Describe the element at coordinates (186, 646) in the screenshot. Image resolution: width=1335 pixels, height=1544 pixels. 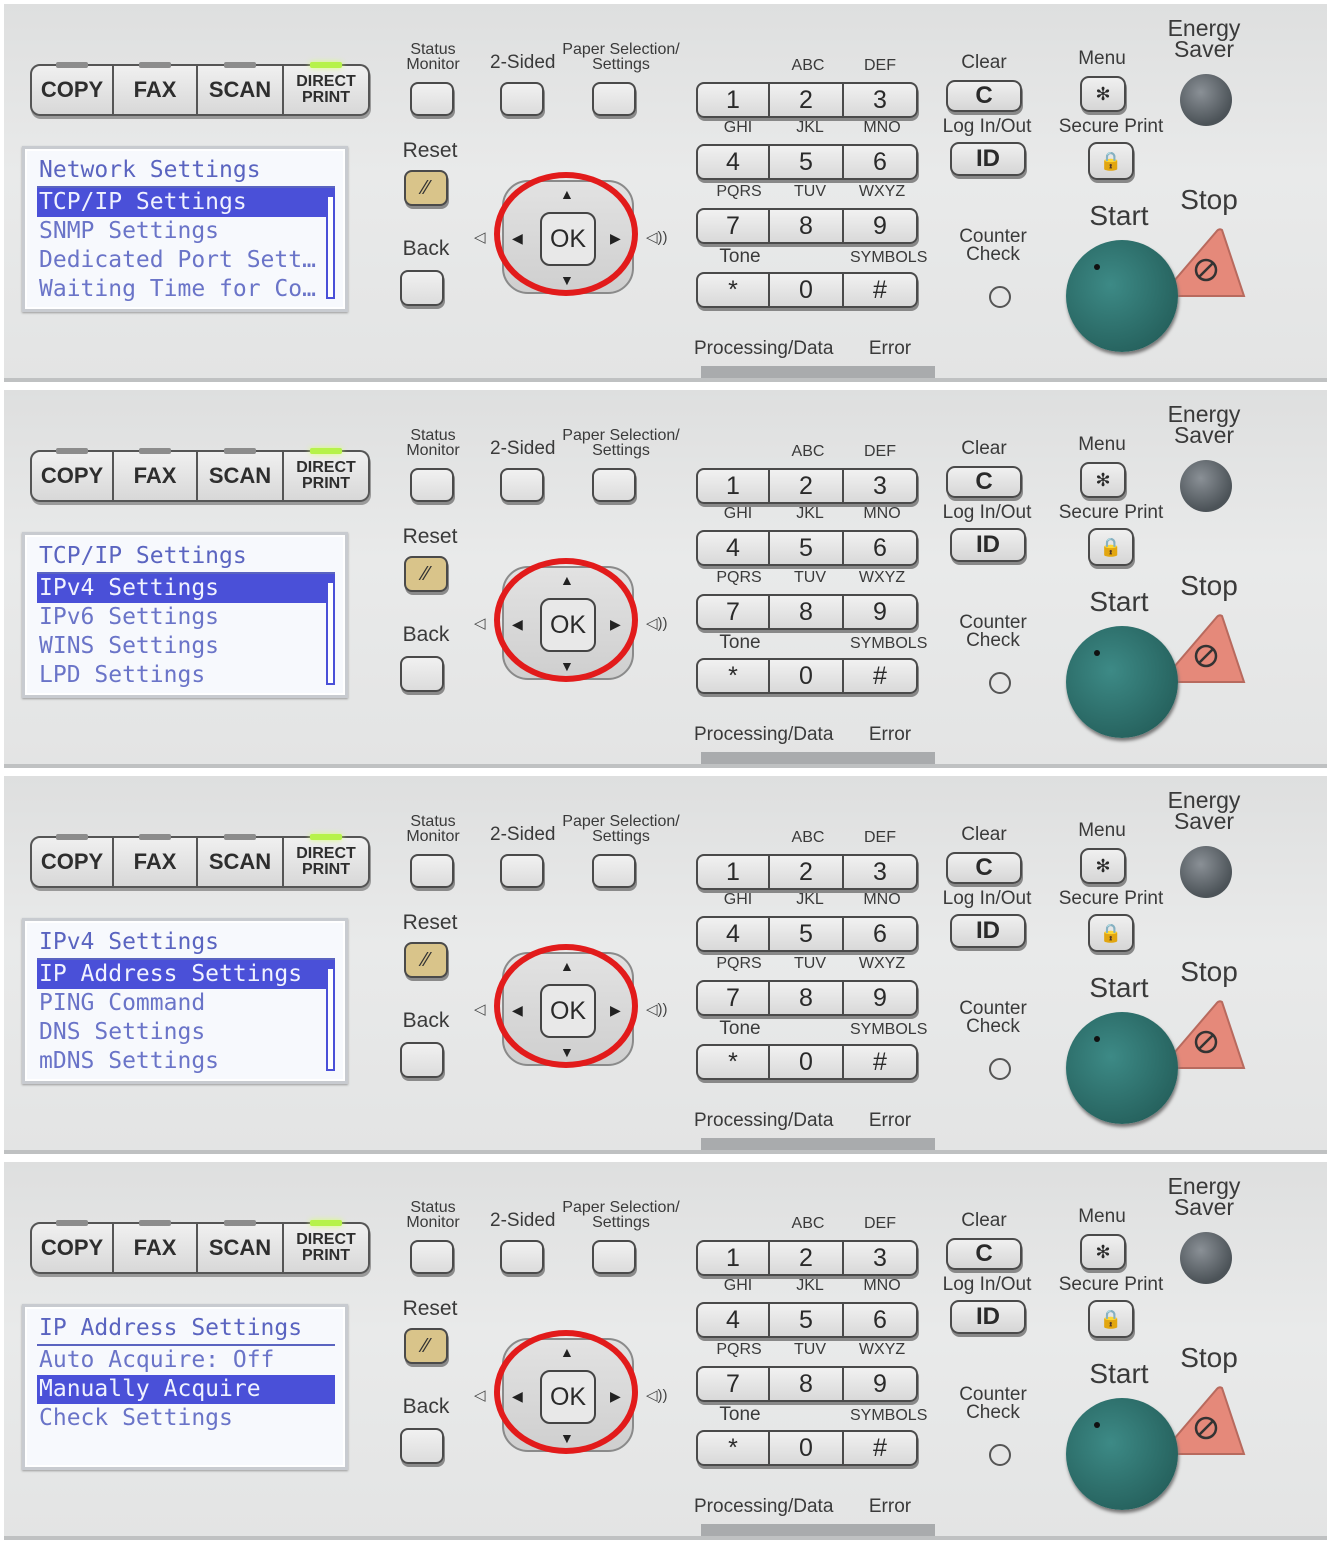
I see `lcd-menu-item: WINS Settings` at that location.